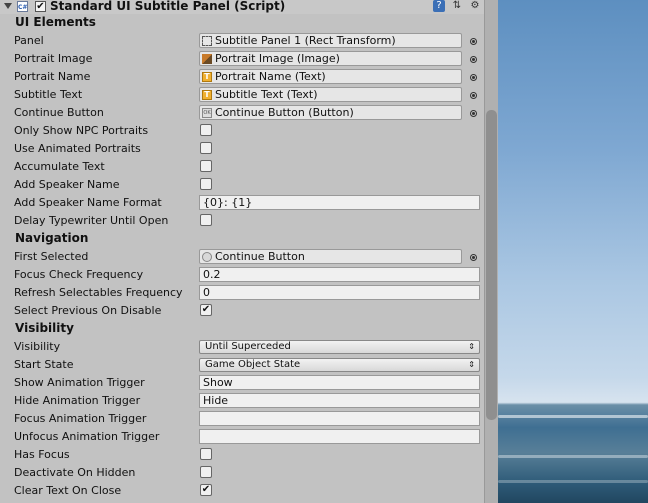  Describe the element at coordinates (260, 256) in the screenshot. I see `first-selected-value: Continue Button` at that location.